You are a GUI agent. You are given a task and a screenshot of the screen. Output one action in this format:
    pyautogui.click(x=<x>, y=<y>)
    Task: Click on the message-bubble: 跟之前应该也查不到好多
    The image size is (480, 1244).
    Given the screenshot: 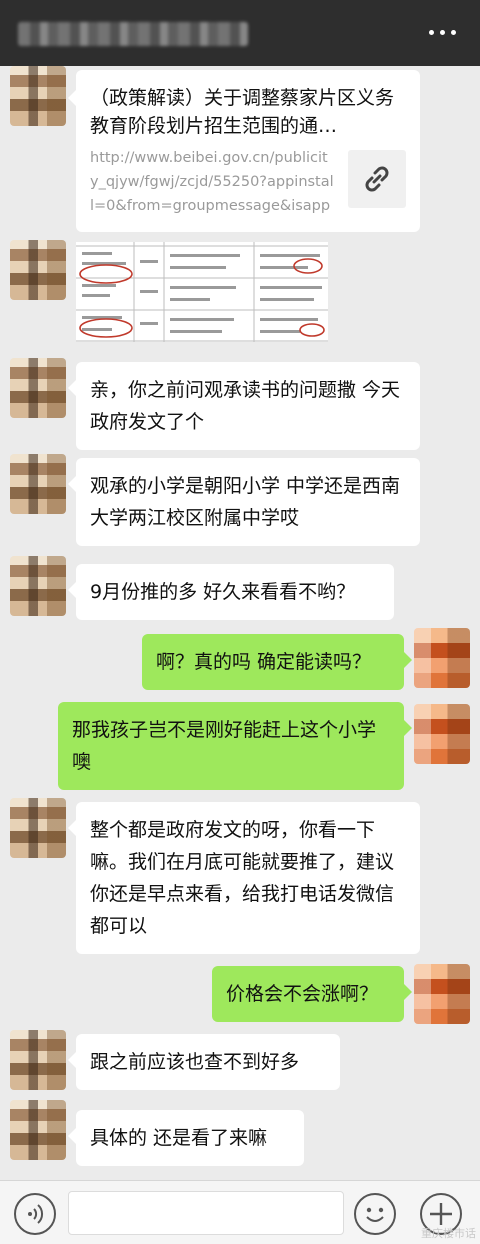 What is the action you would take?
    pyautogui.click(x=204, y=1062)
    